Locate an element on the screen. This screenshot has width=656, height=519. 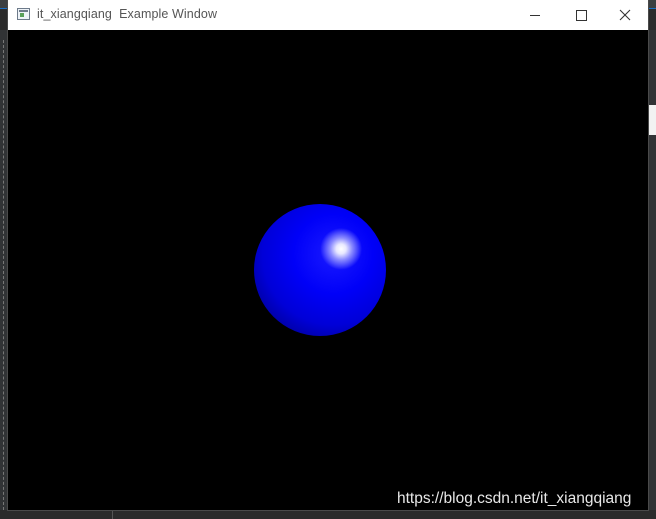
maximize-icon is located at coordinates (581, 15).